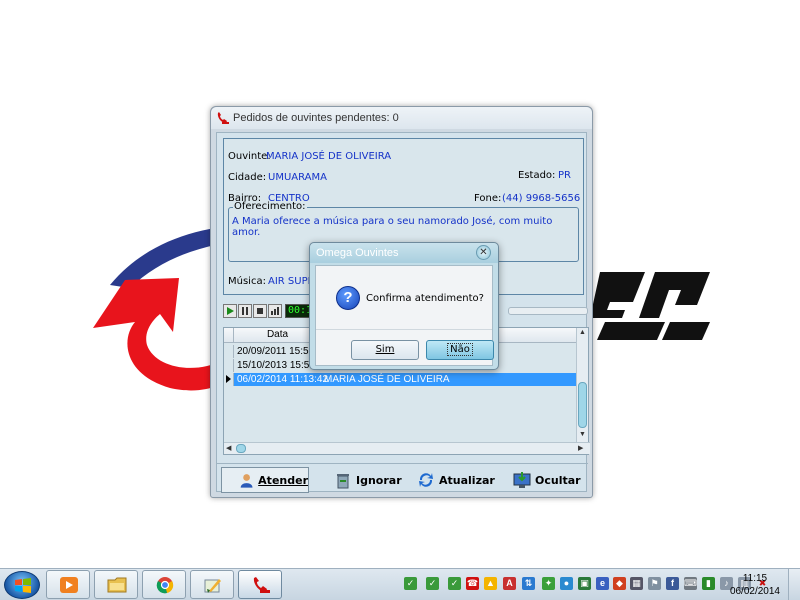  Describe the element at coordinates (387, 379) in the screenshot. I see `row-listener: MARIA JOSÉ DE OLIVEIRA` at that location.